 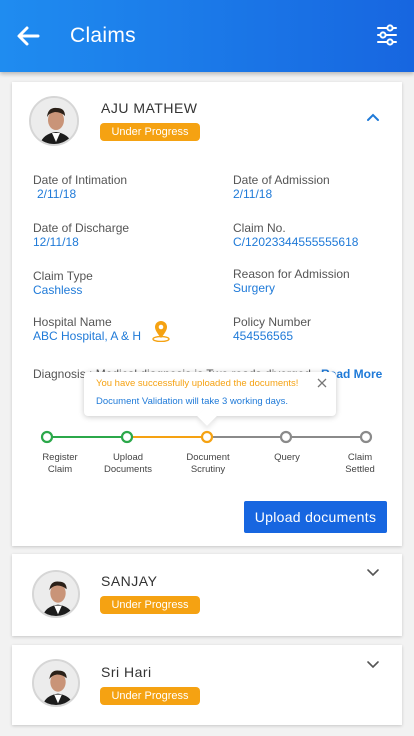 I want to click on claim-number: Claim No. C/12023344555555618, so click(x=295, y=235).